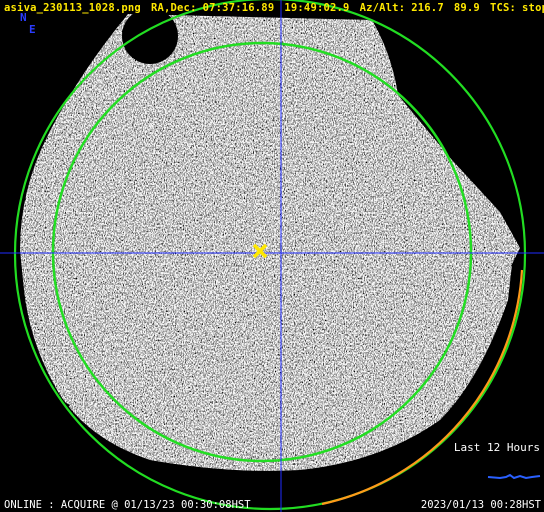  I want to click on tcs-label: TCS:, so click(503, 8).